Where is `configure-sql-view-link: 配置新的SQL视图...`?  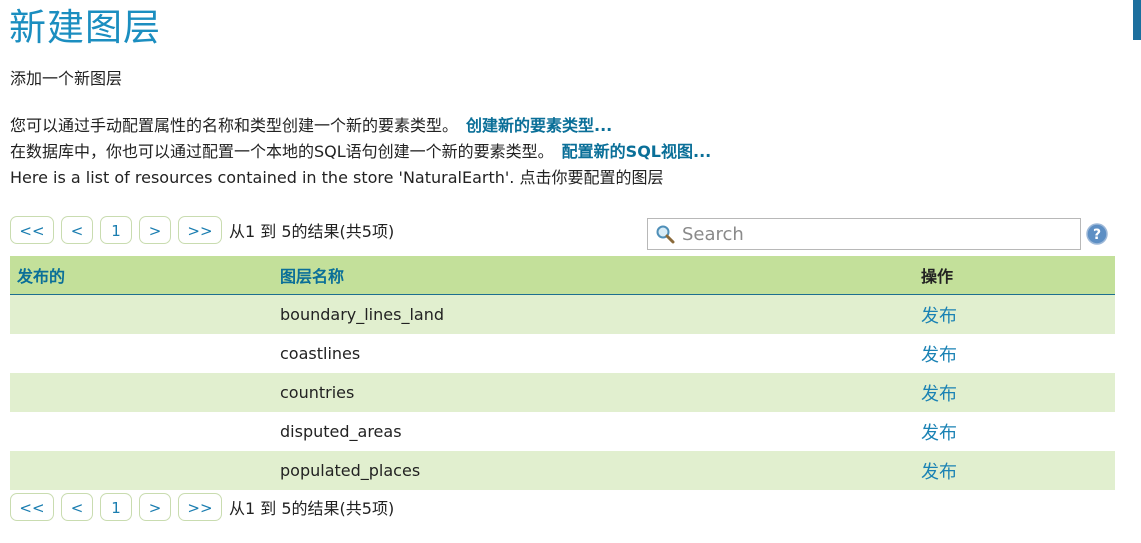 configure-sql-view-link: 配置新的SQL视图... is located at coordinates (637, 151).